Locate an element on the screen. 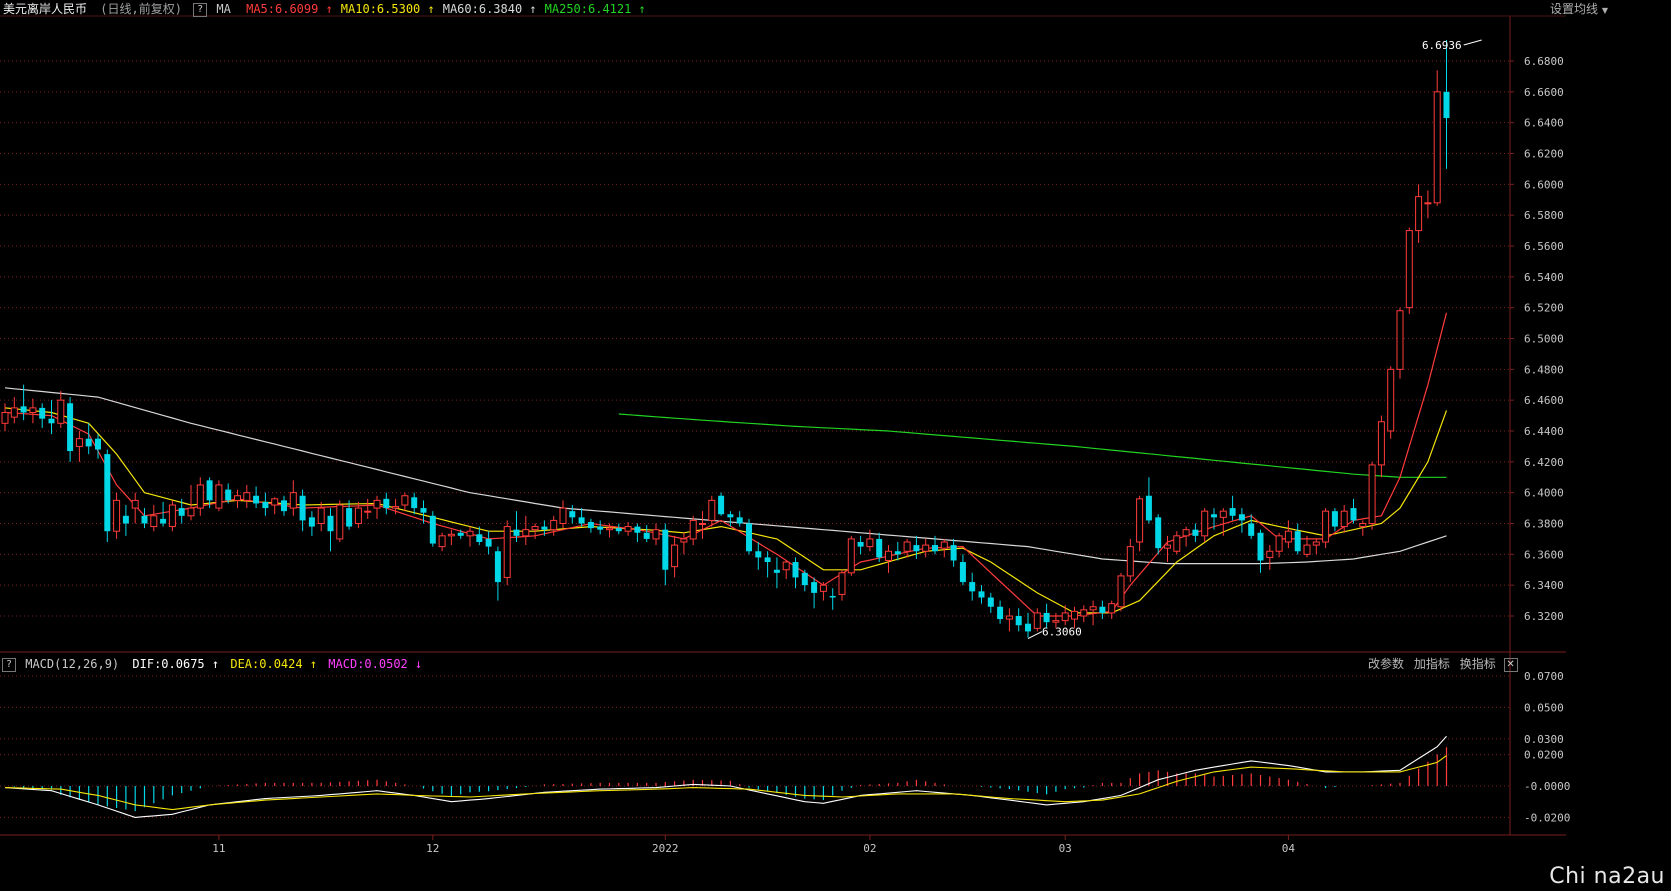 The image size is (1671, 891). macd-help-icon: ? is located at coordinates (9, 664).